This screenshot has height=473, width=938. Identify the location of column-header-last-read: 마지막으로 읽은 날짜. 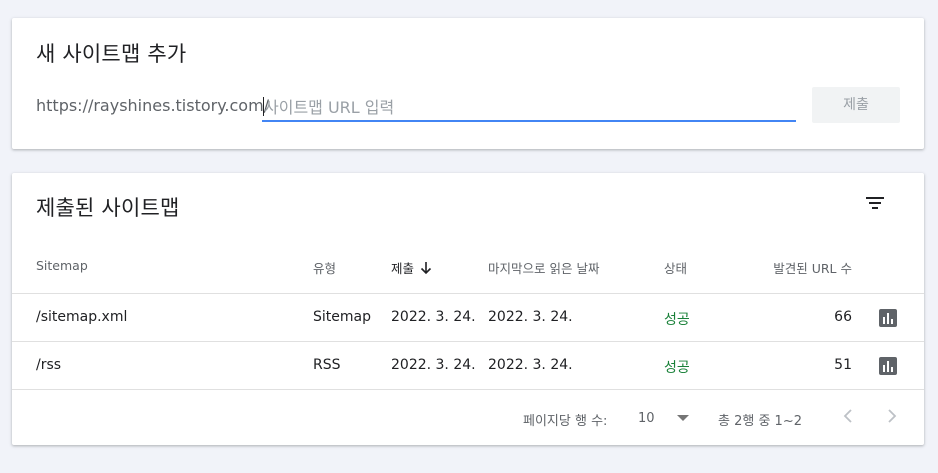
(543, 267).